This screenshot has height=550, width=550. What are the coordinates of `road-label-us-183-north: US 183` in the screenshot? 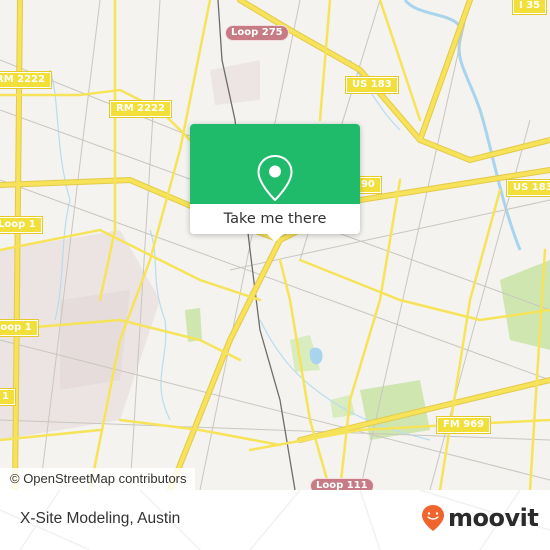 It's located at (372, 85).